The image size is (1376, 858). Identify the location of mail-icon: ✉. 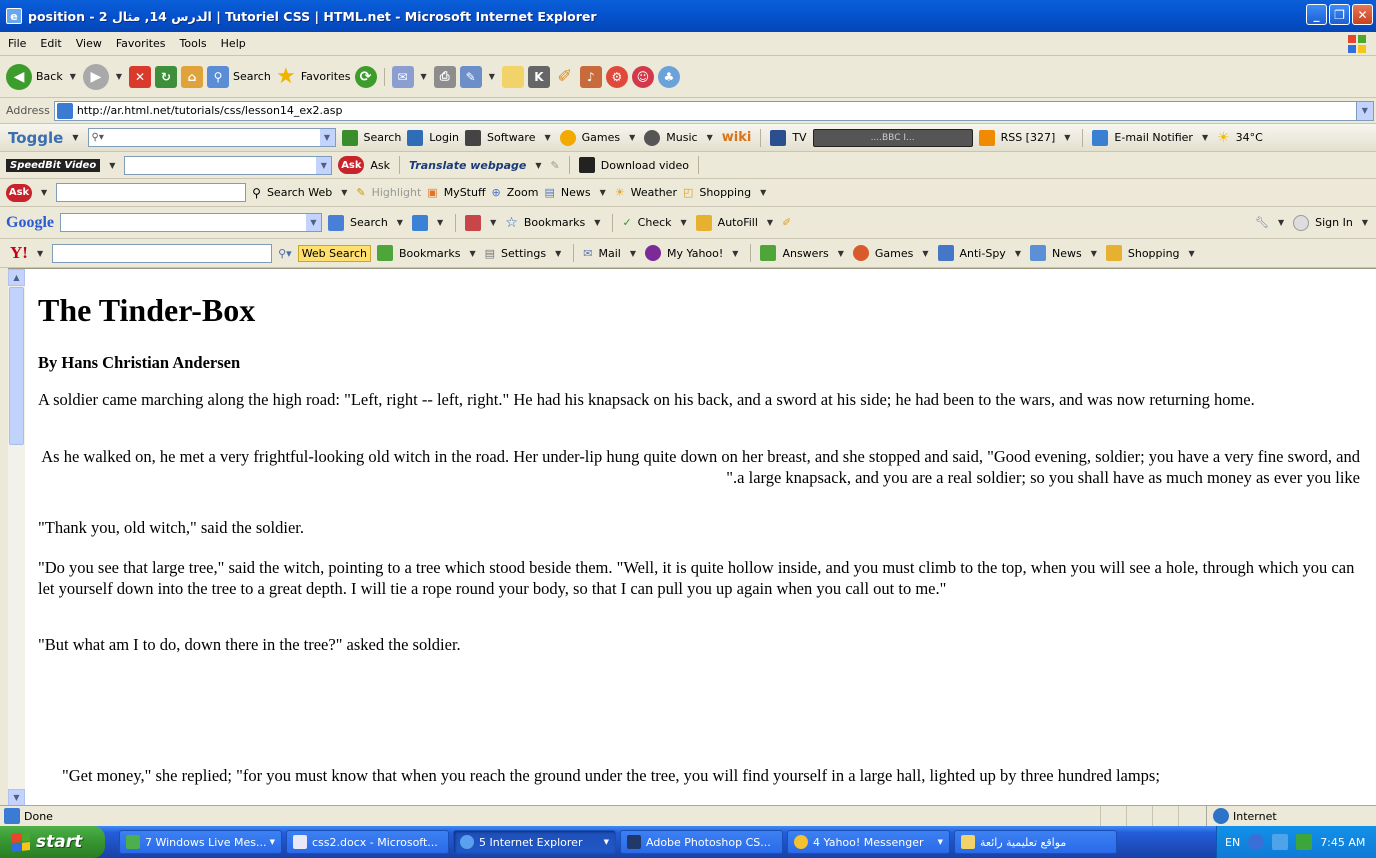
(402, 76).